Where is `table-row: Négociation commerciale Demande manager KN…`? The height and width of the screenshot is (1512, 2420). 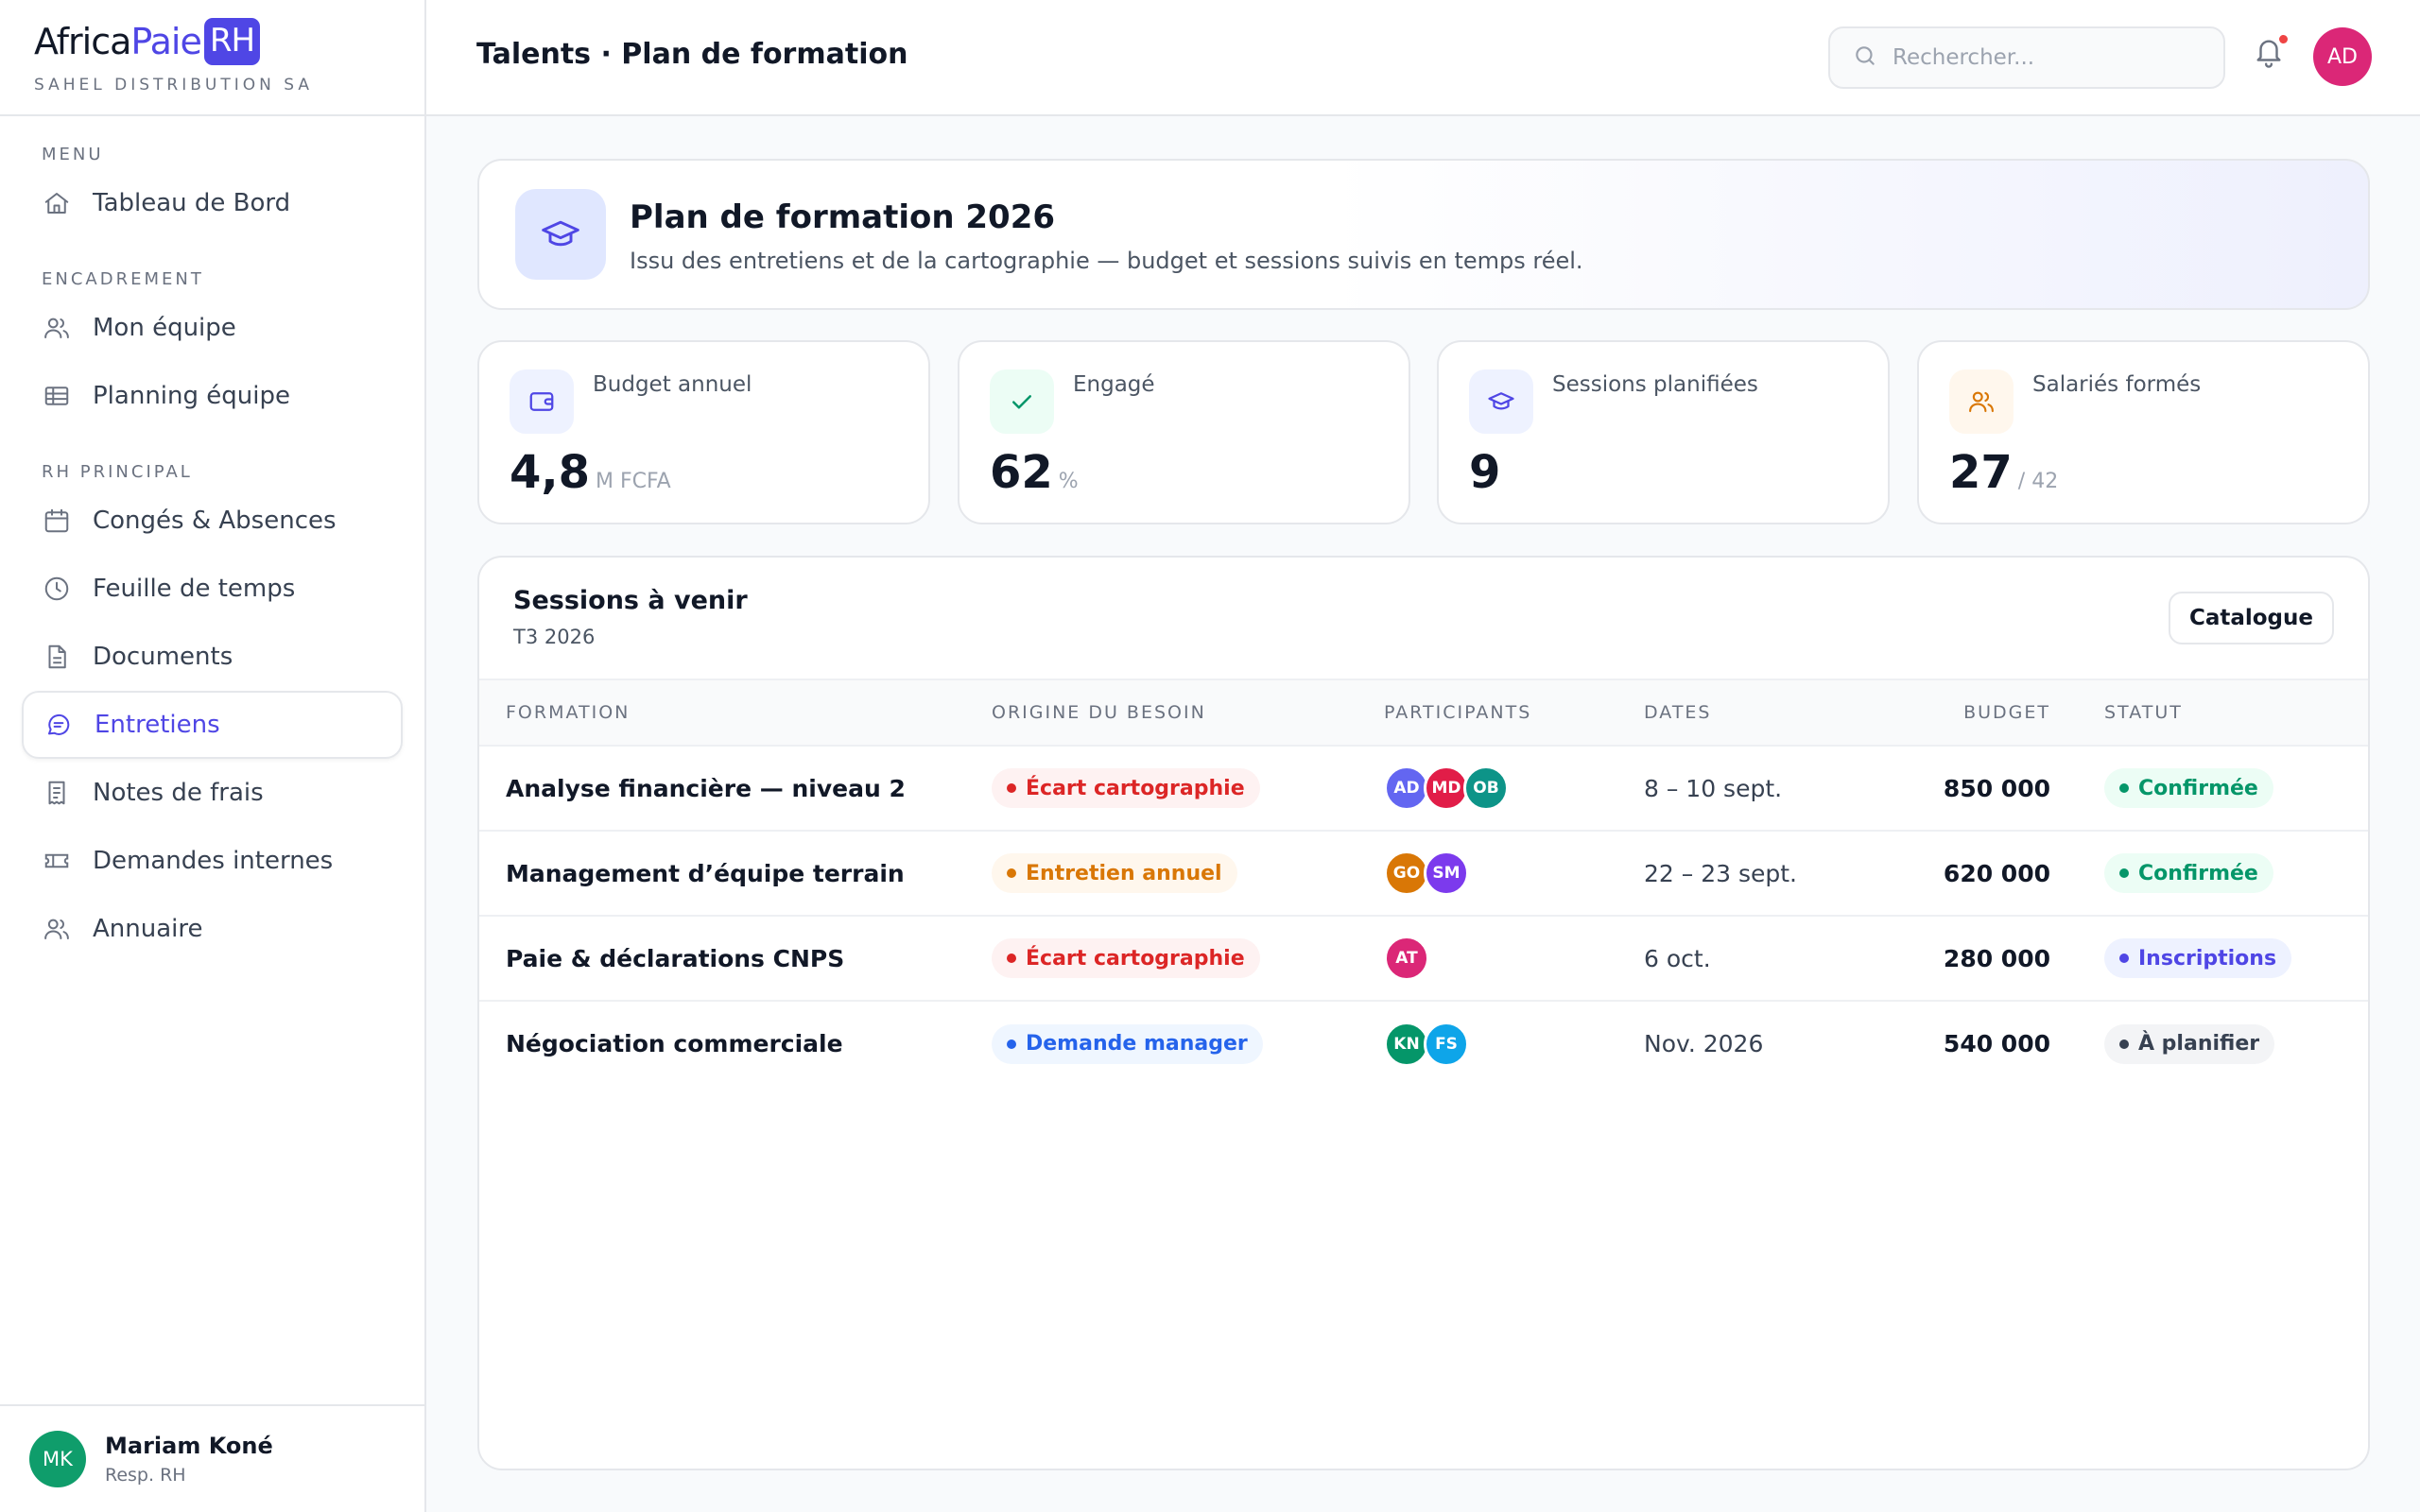
table-row: Négociation commerciale Demande manager KN… is located at coordinates (1423, 1043).